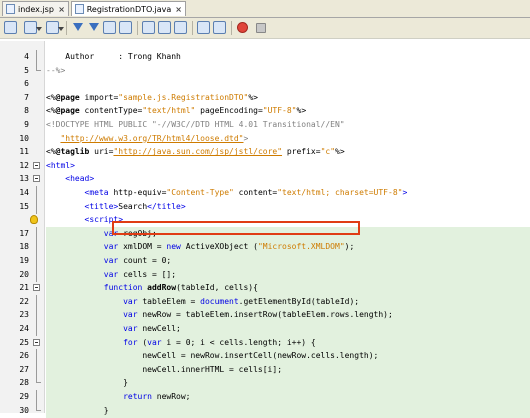 The image size is (530, 418). Describe the element at coordinates (113, 56) in the screenshot. I see `code-token: Author : Trong Khanh` at that location.